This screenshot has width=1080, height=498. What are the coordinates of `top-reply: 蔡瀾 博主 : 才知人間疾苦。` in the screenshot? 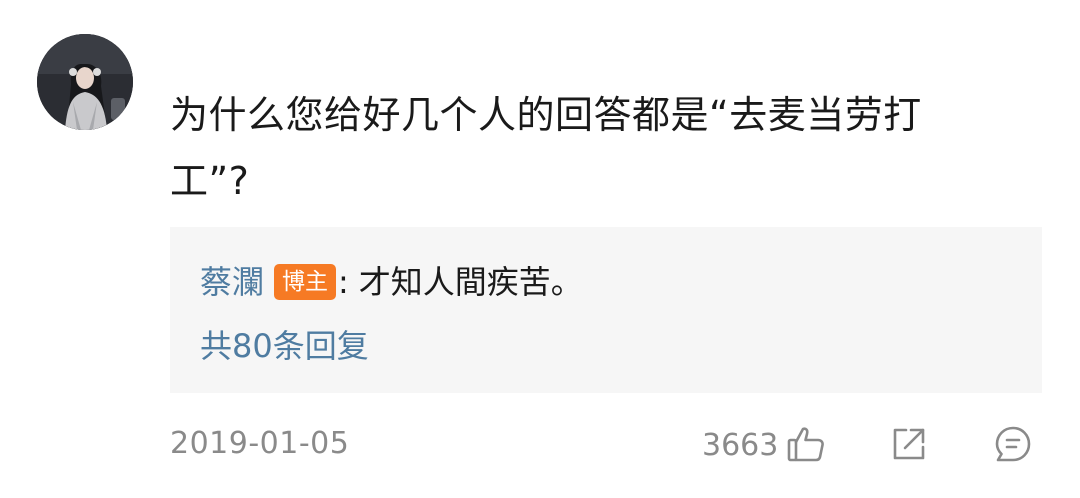 It's located at (391, 282).